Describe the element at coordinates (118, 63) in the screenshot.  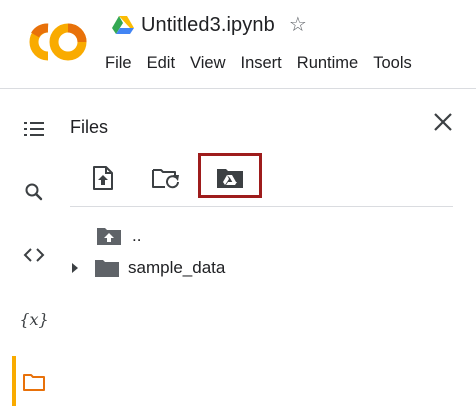
I see `menu-file: File` at that location.